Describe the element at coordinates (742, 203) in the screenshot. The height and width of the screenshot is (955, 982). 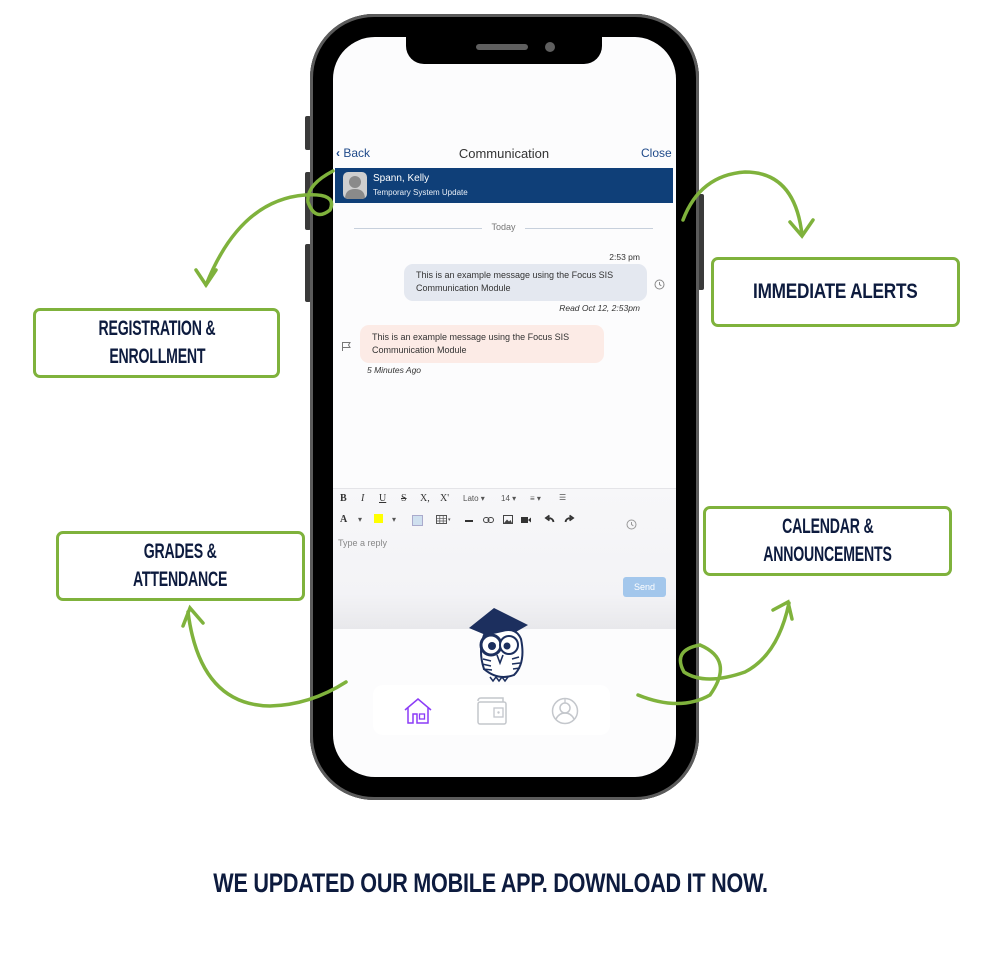
I see `arrow-to-alerts` at that location.